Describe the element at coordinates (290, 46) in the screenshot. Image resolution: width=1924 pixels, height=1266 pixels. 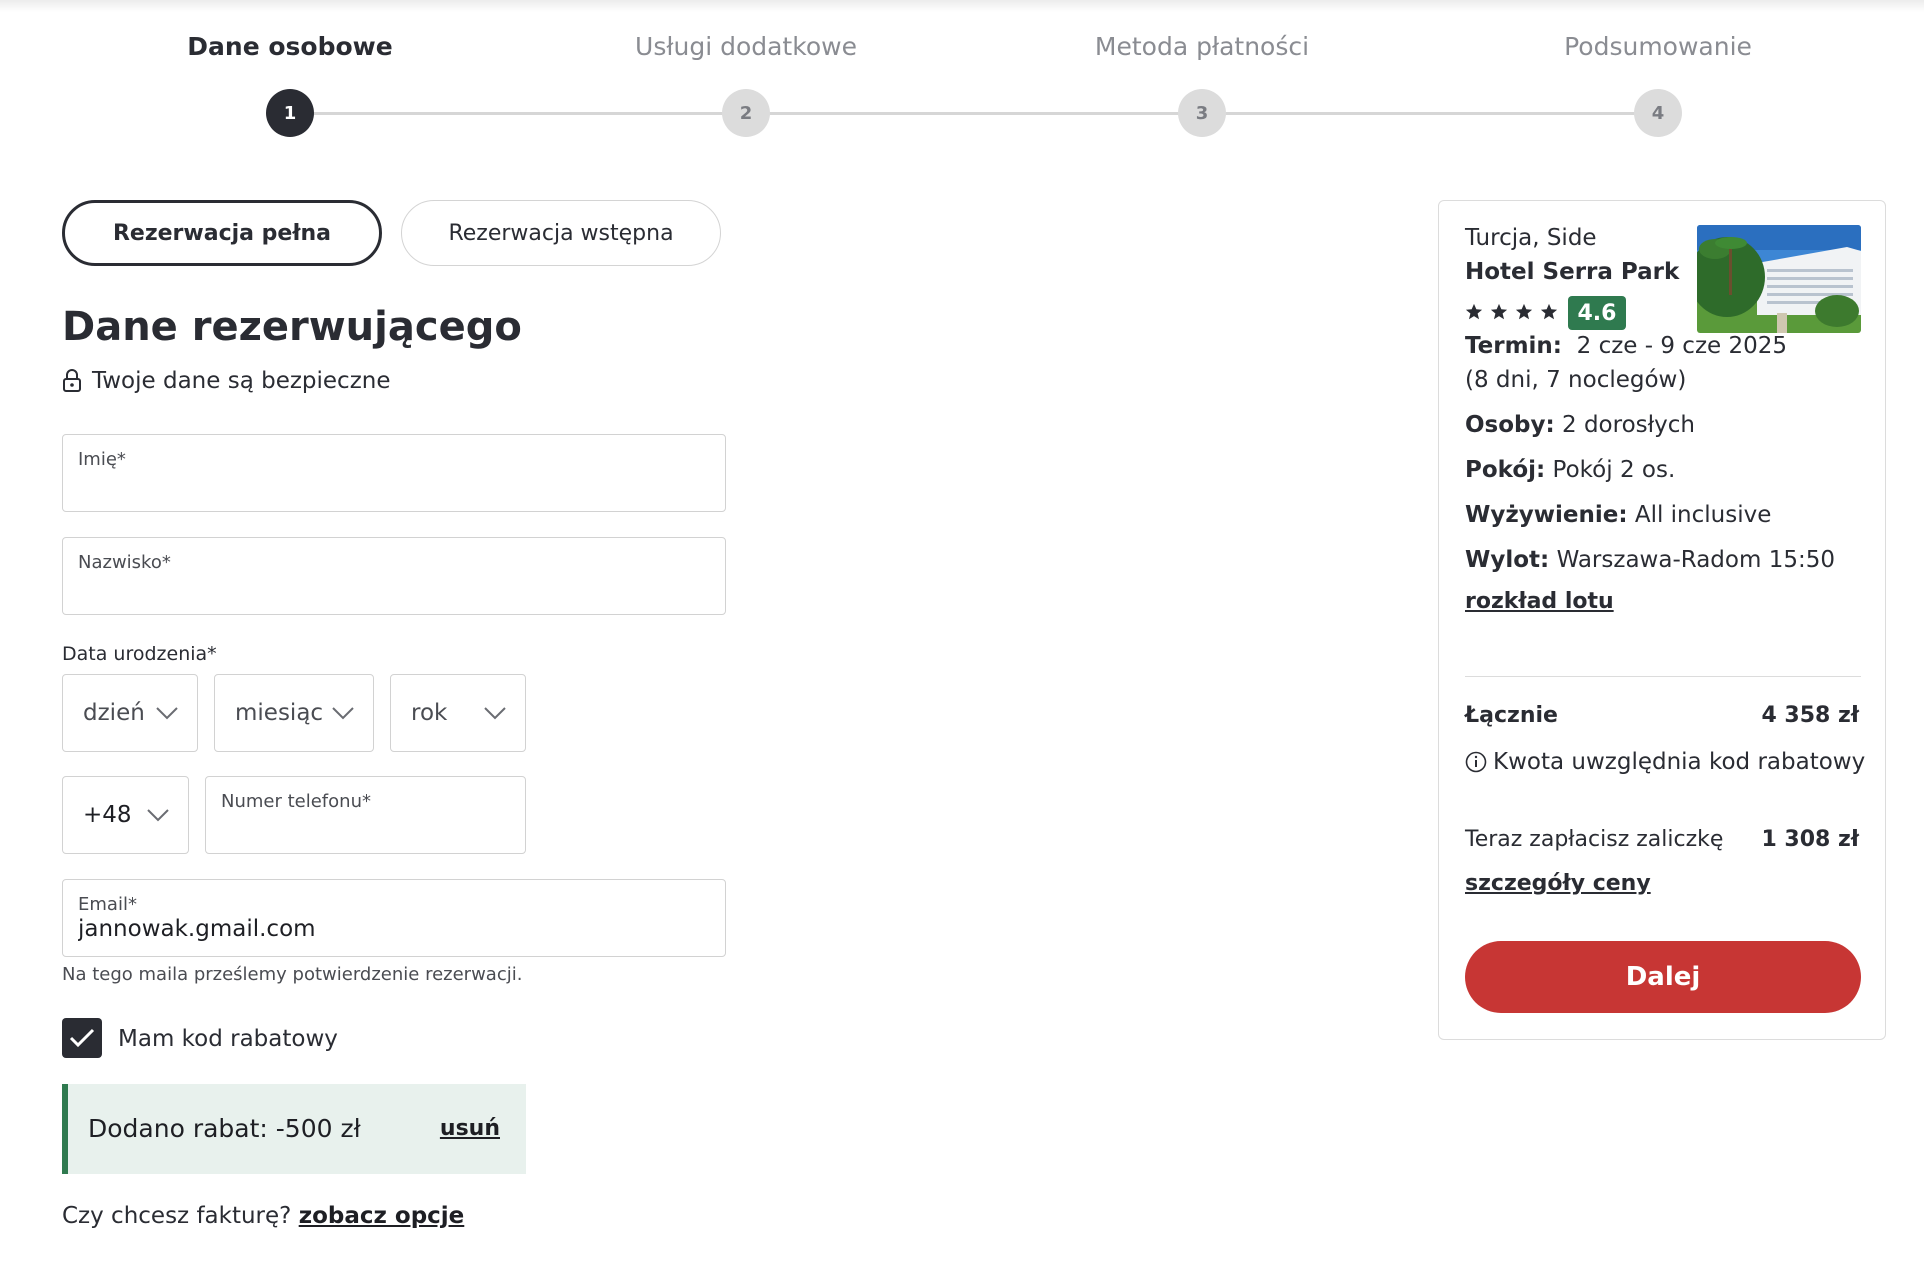
I see `step-label-personal-data: Dane osobowe` at that location.